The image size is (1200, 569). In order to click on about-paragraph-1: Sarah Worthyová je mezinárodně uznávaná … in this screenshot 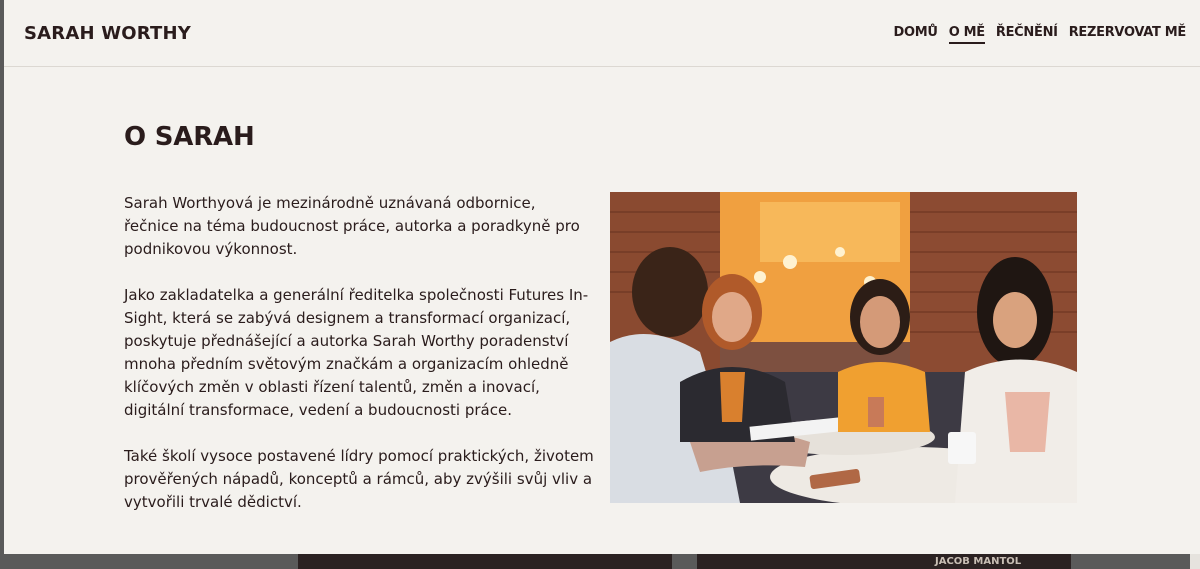, I will do `click(352, 226)`.